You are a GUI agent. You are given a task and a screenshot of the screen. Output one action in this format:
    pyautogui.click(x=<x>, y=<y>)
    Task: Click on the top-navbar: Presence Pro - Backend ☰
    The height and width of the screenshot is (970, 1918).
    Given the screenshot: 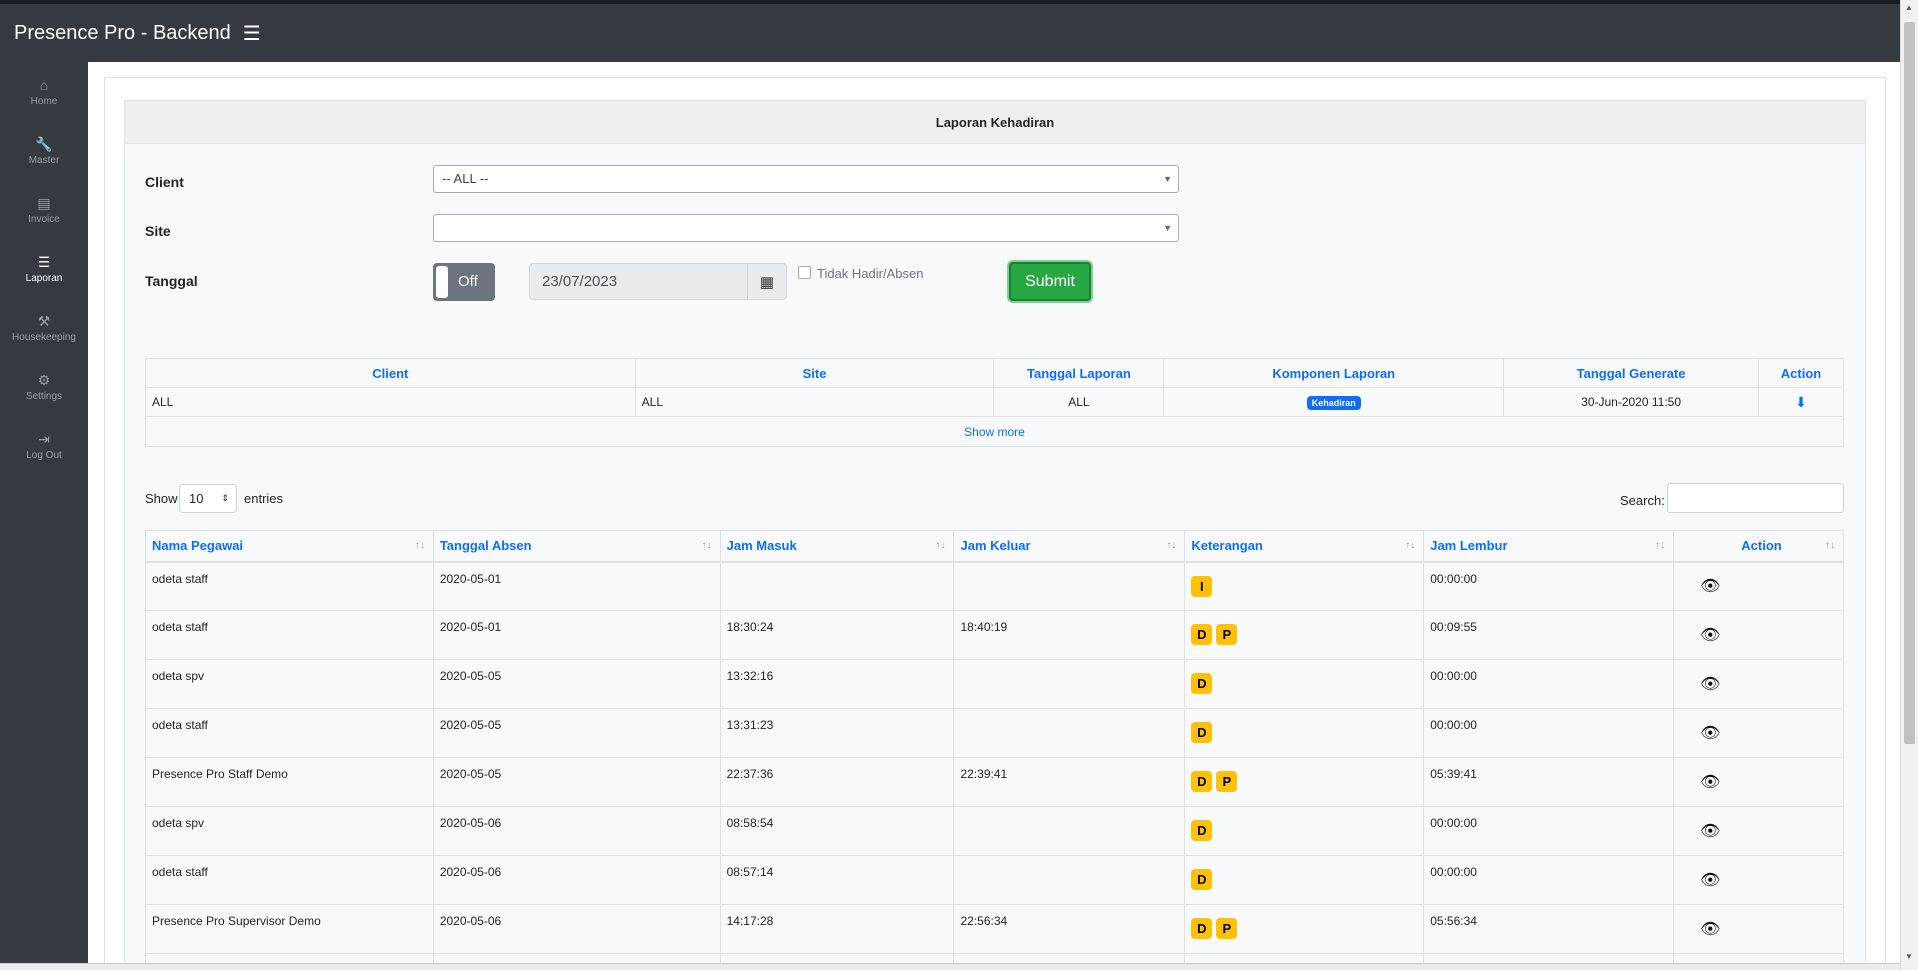 What is the action you would take?
    pyautogui.click(x=950, y=31)
    